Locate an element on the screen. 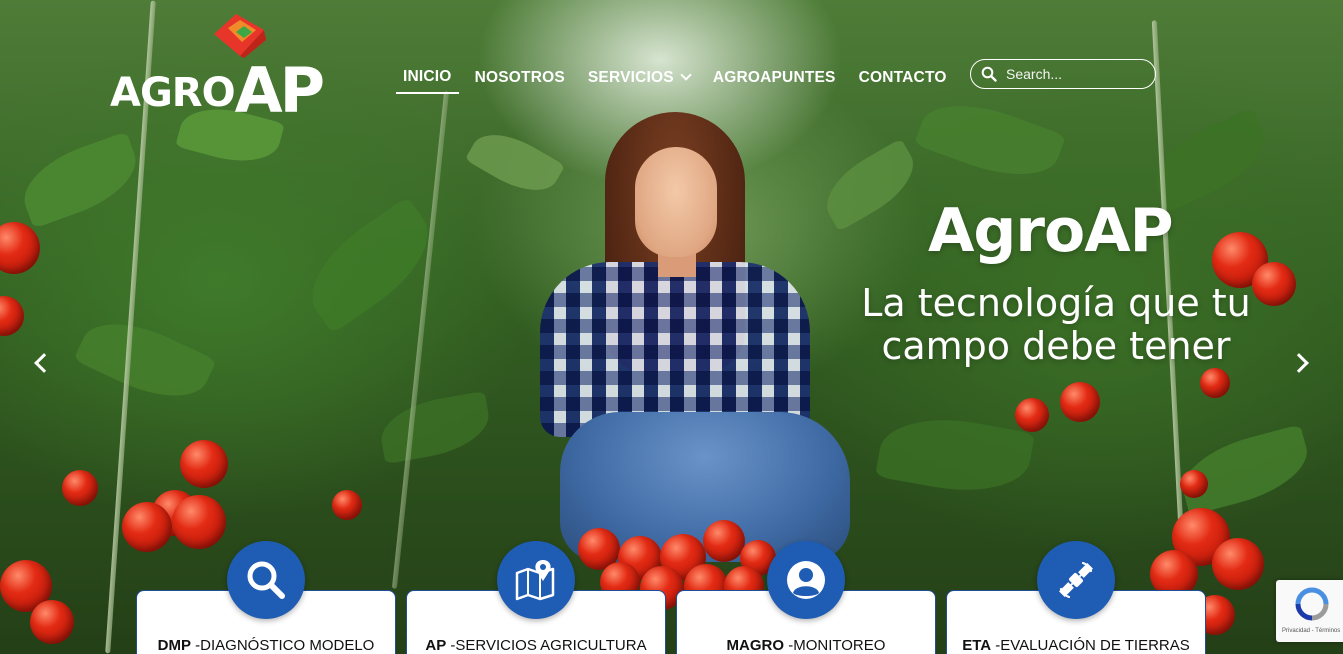 The height and width of the screenshot is (654, 1343). service-badge-eta is located at coordinates (1076, 580).